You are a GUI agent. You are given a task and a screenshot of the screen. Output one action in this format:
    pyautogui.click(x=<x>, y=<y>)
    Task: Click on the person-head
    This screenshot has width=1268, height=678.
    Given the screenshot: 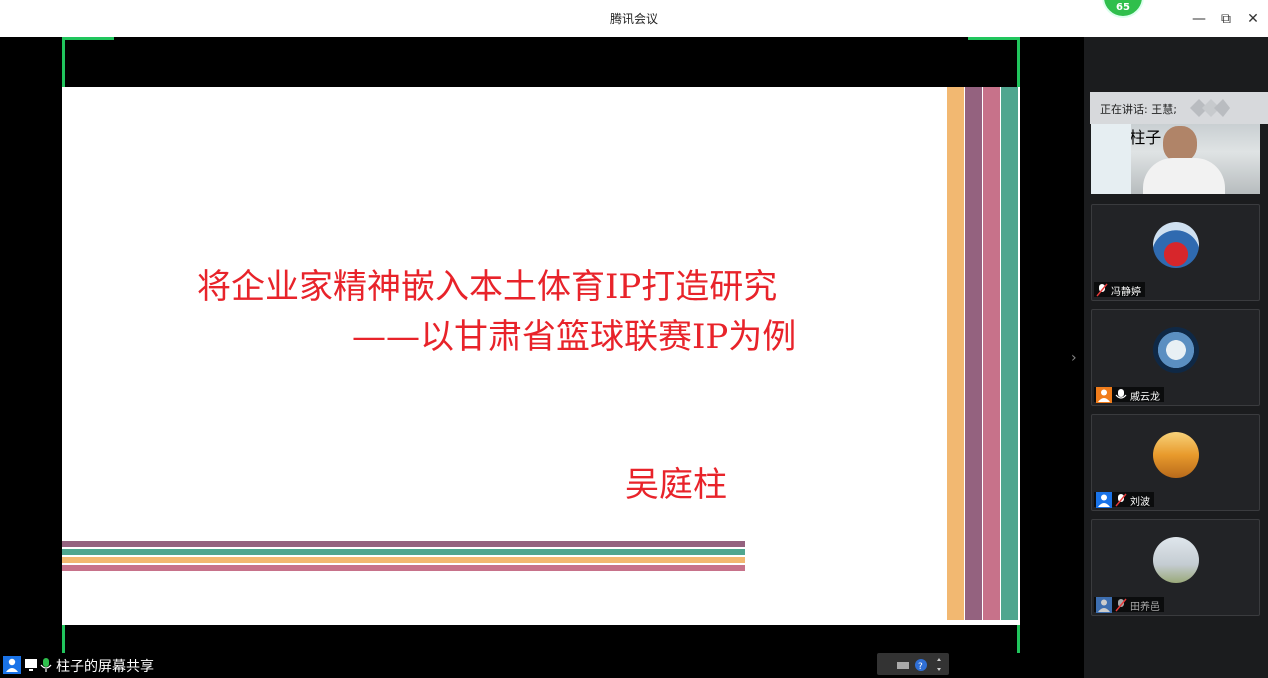 What is the action you would take?
    pyautogui.click(x=1180, y=144)
    